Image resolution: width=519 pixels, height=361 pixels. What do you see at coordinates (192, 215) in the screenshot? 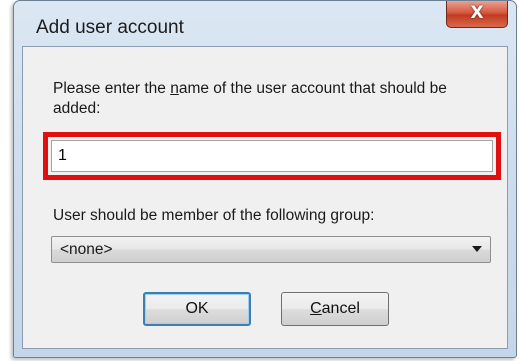
I see `label-text: User should be member of the following` at bounding box center [192, 215].